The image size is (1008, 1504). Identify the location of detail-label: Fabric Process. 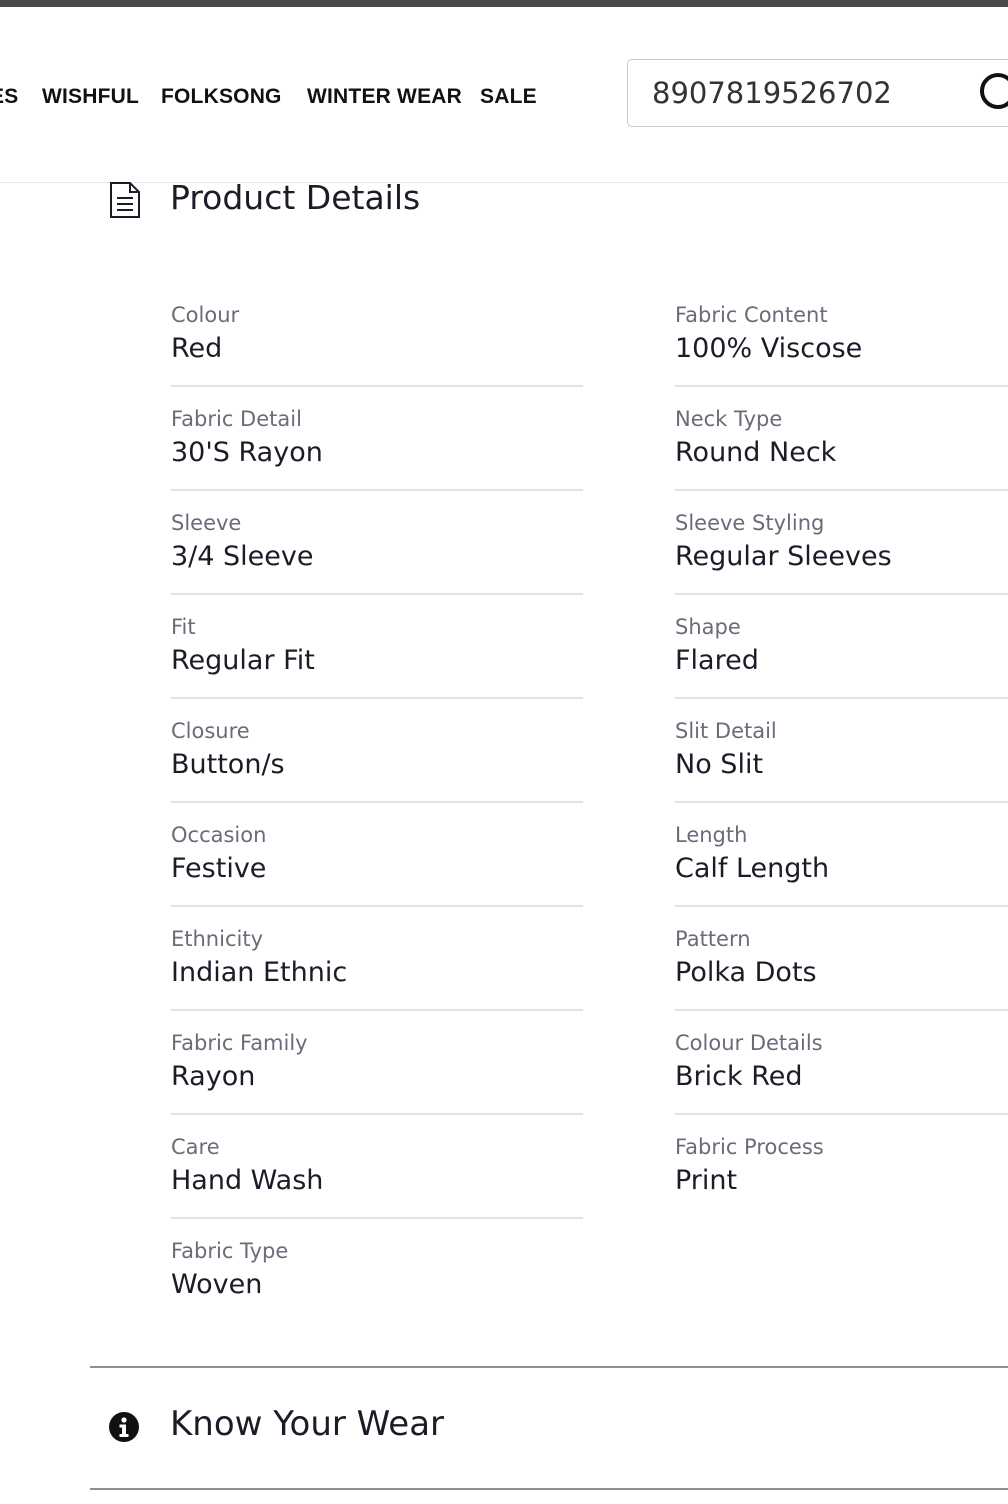
(749, 1147).